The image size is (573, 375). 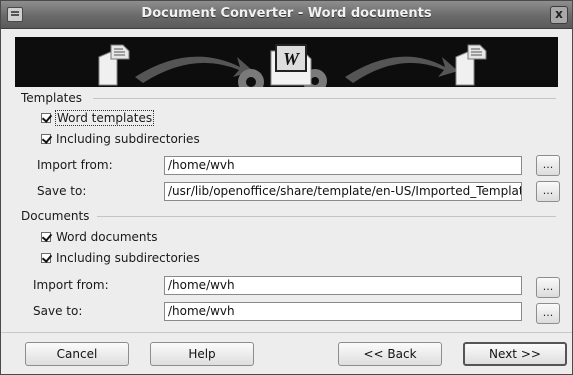 What do you see at coordinates (326, 216) in the screenshot?
I see `documents-divider` at bounding box center [326, 216].